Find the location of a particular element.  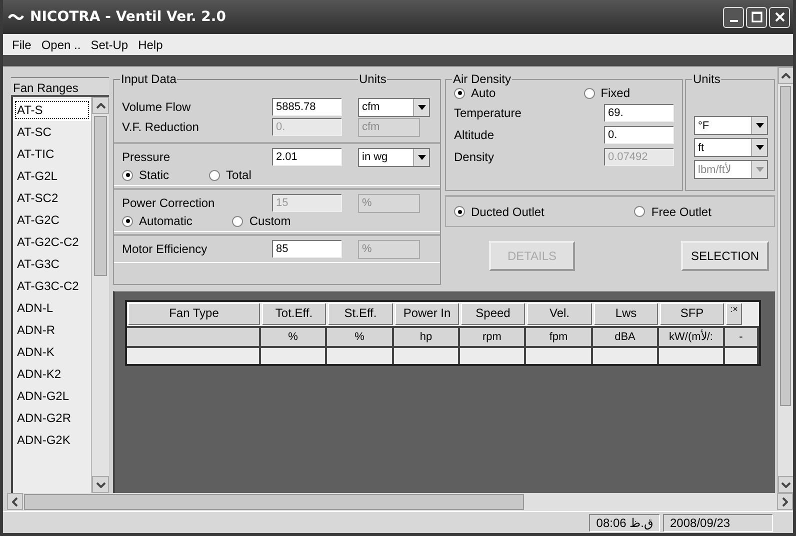

horizontal-scrollbar is located at coordinates (400, 502).